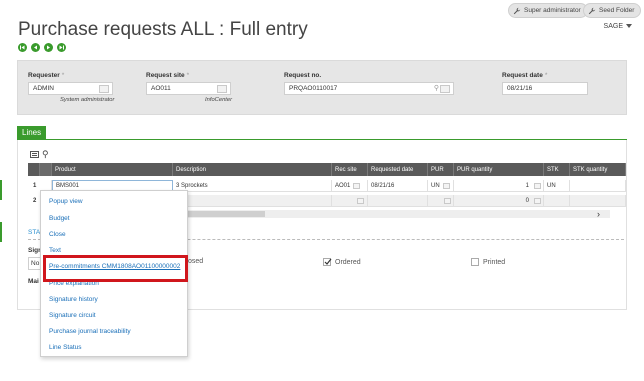  I want to click on checkbox-icon, so click(475, 262).